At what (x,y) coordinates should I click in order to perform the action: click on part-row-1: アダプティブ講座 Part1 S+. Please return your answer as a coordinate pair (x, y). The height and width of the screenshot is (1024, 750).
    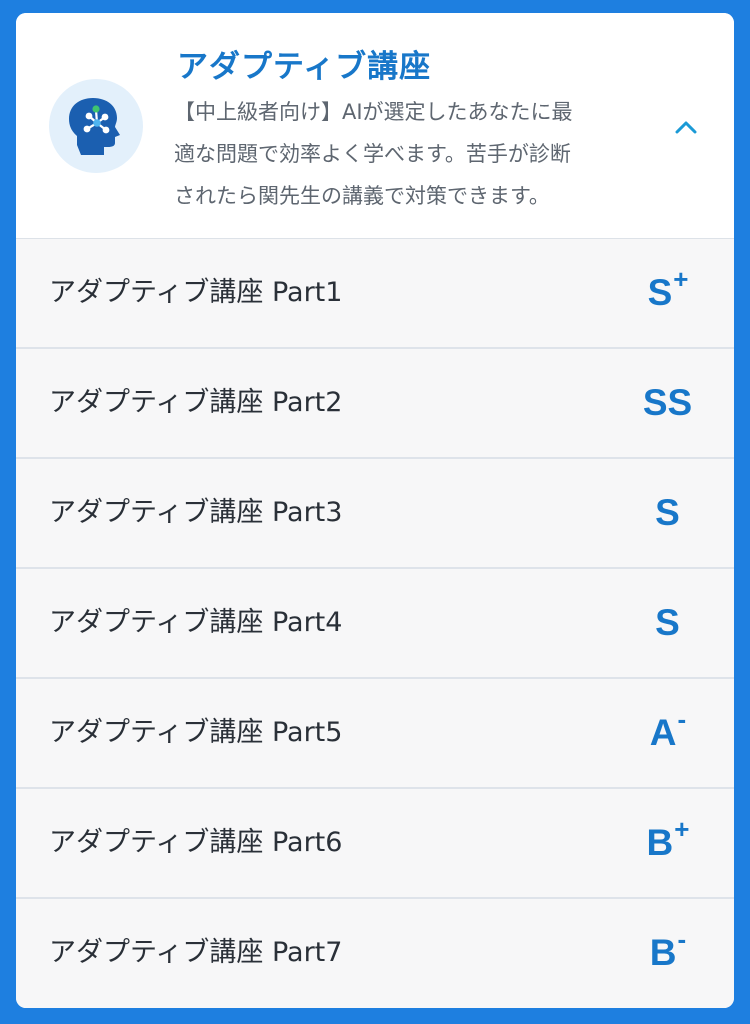
    Looking at the image, I should click on (375, 294).